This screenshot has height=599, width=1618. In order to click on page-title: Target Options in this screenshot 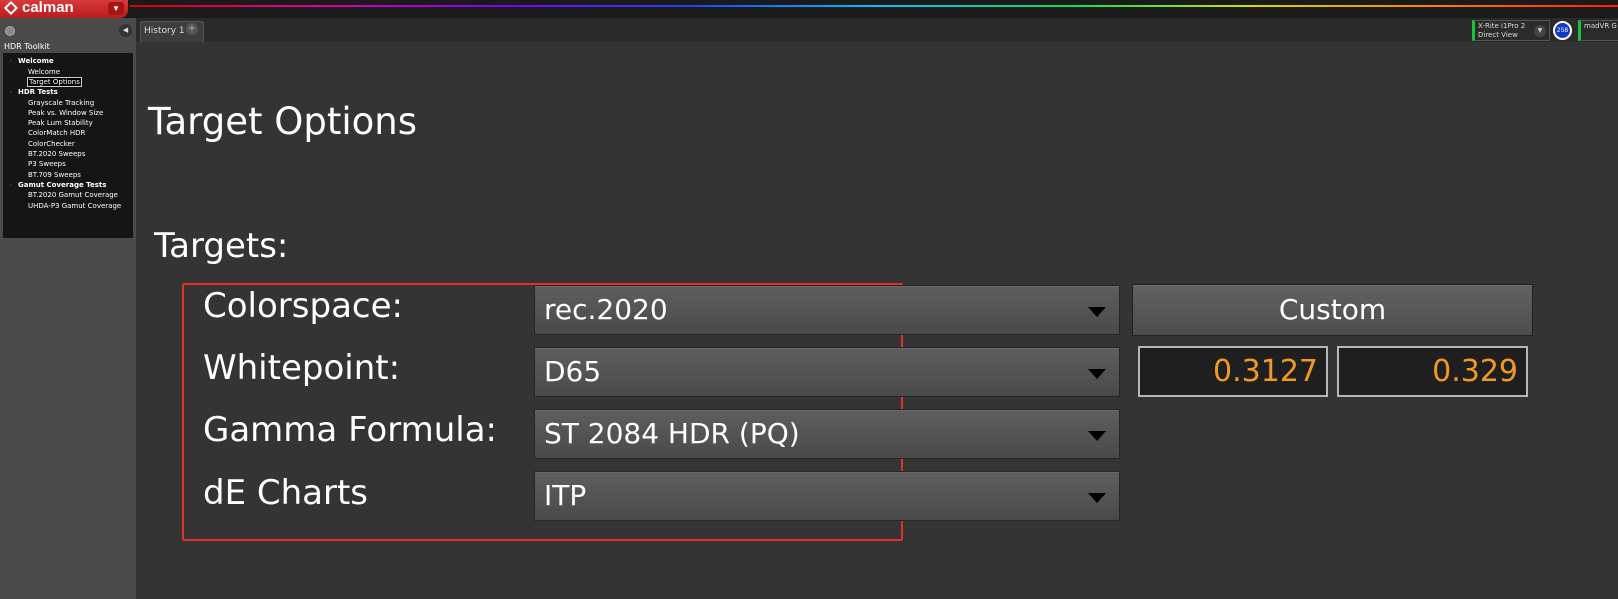, I will do `click(282, 121)`.